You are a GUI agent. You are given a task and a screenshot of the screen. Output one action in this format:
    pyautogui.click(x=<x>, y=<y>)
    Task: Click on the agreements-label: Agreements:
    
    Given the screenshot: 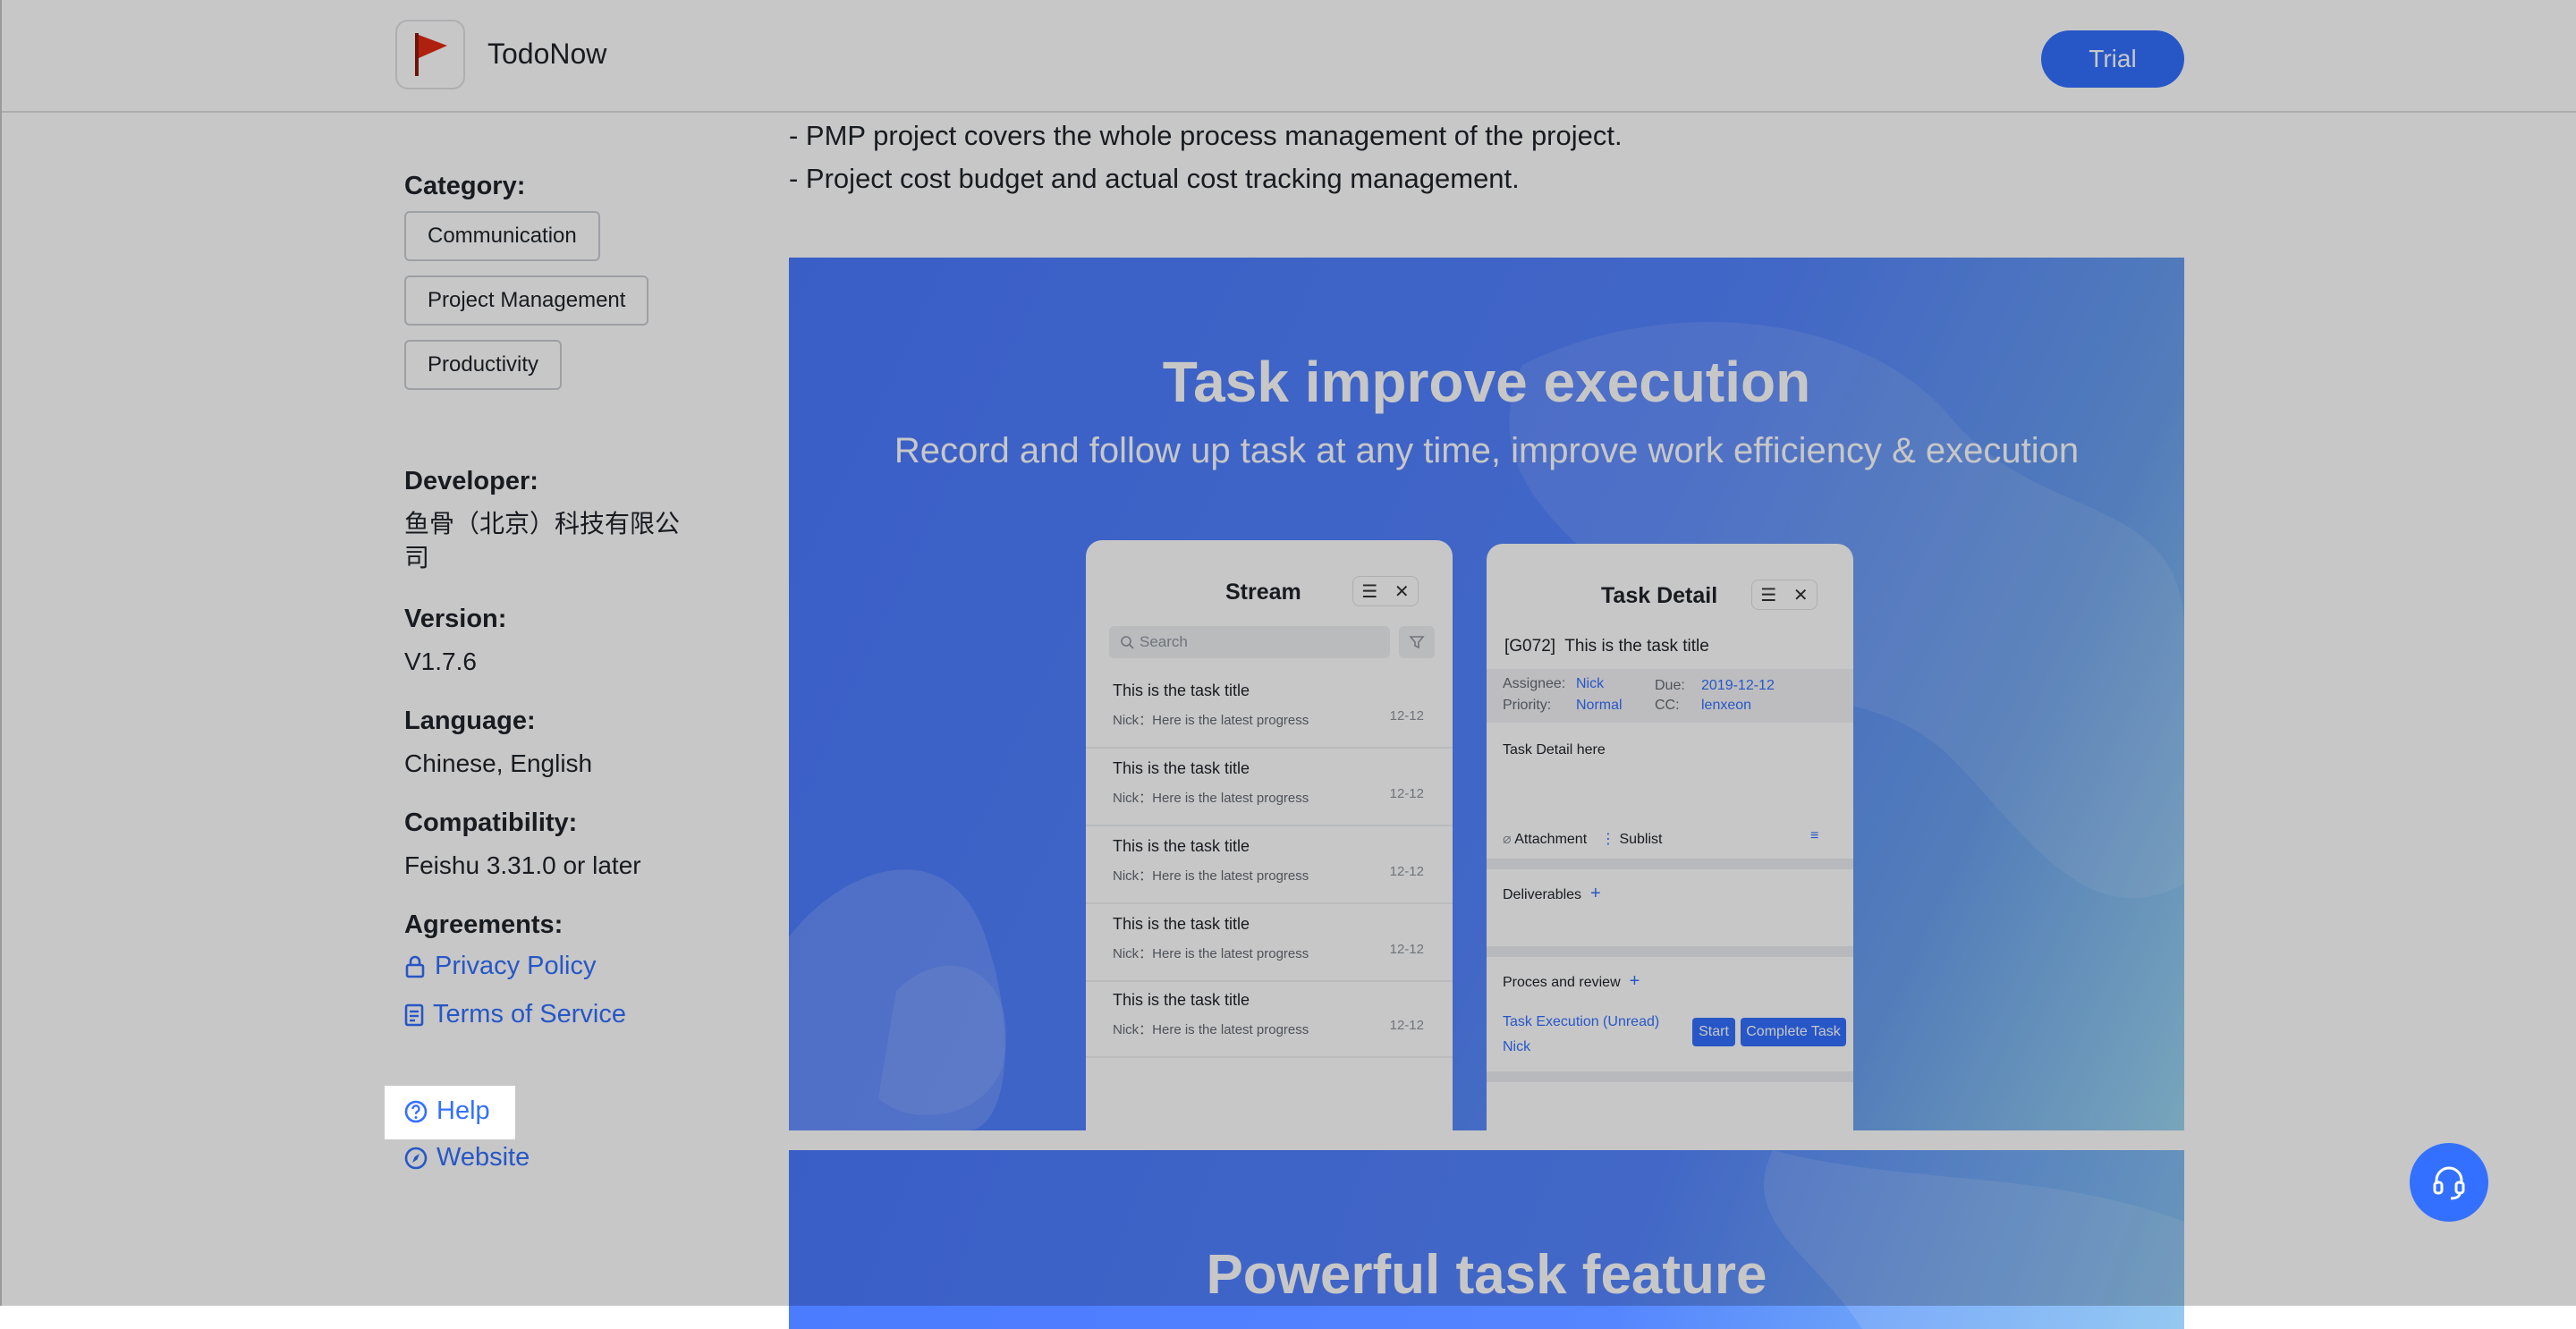 What is the action you would take?
    pyautogui.click(x=484, y=924)
    